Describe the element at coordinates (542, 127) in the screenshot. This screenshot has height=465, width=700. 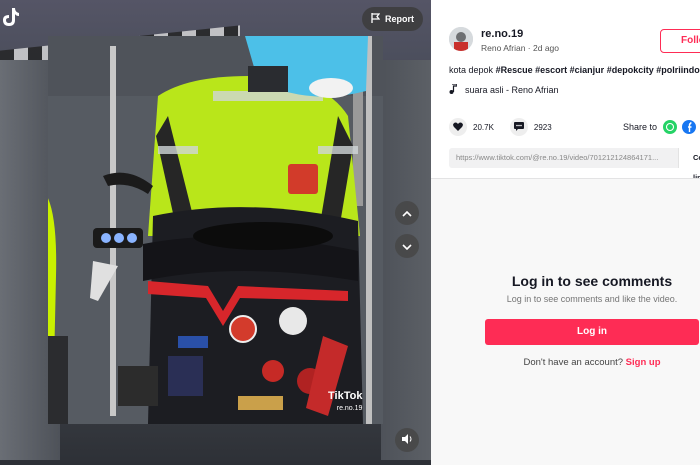
I see `comment-count: 2923` at that location.